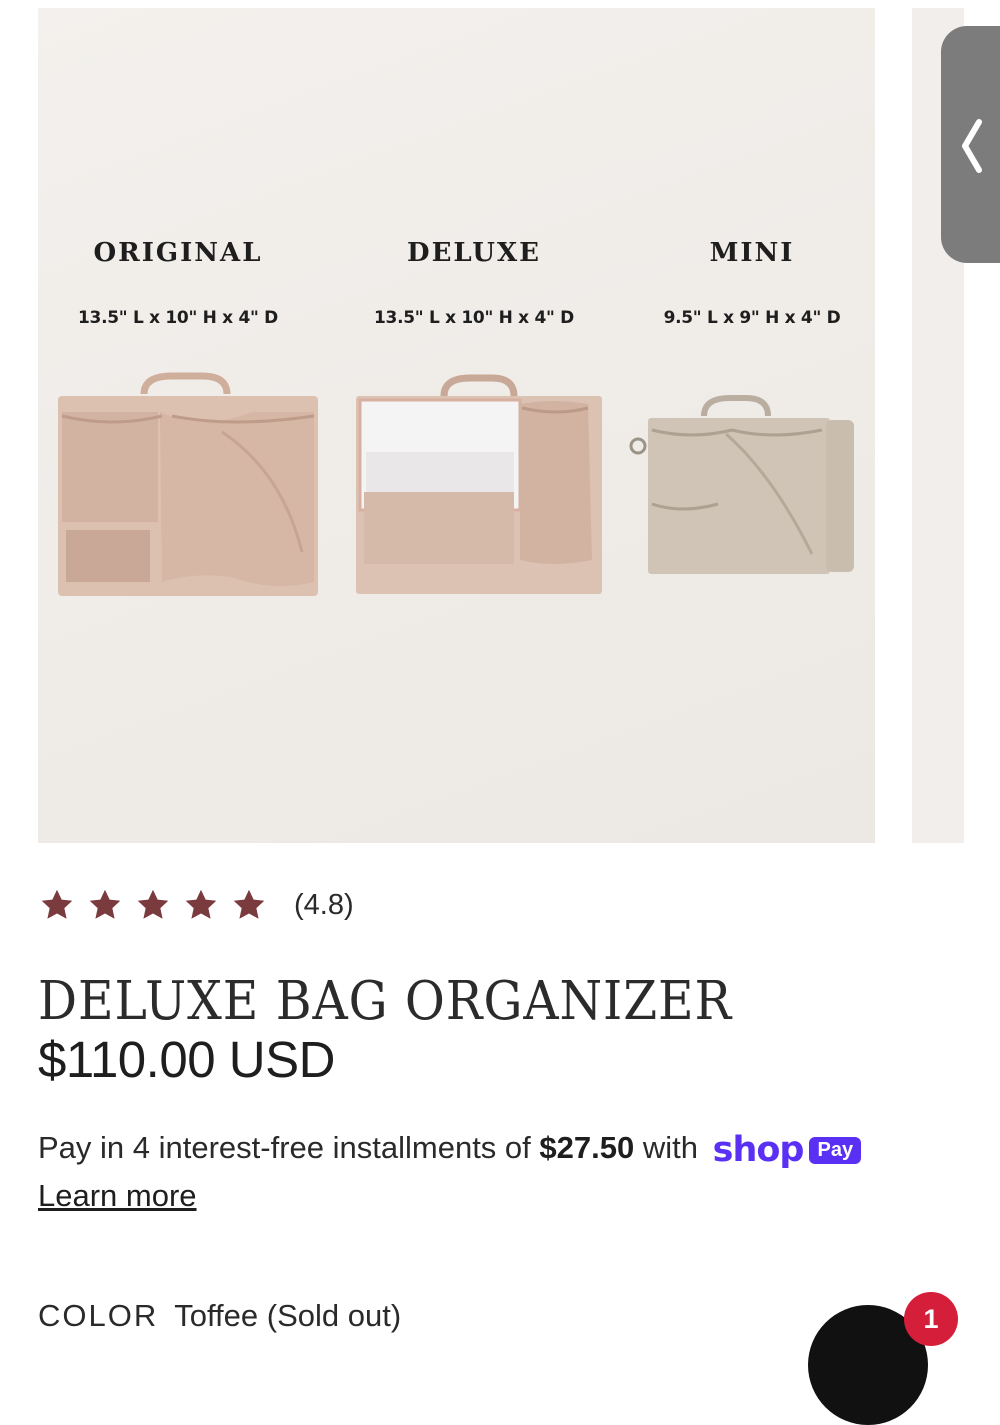  What do you see at coordinates (587, 1148) in the screenshot?
I see `installment-amount: $27.50` at bounding box center [587, 1148].